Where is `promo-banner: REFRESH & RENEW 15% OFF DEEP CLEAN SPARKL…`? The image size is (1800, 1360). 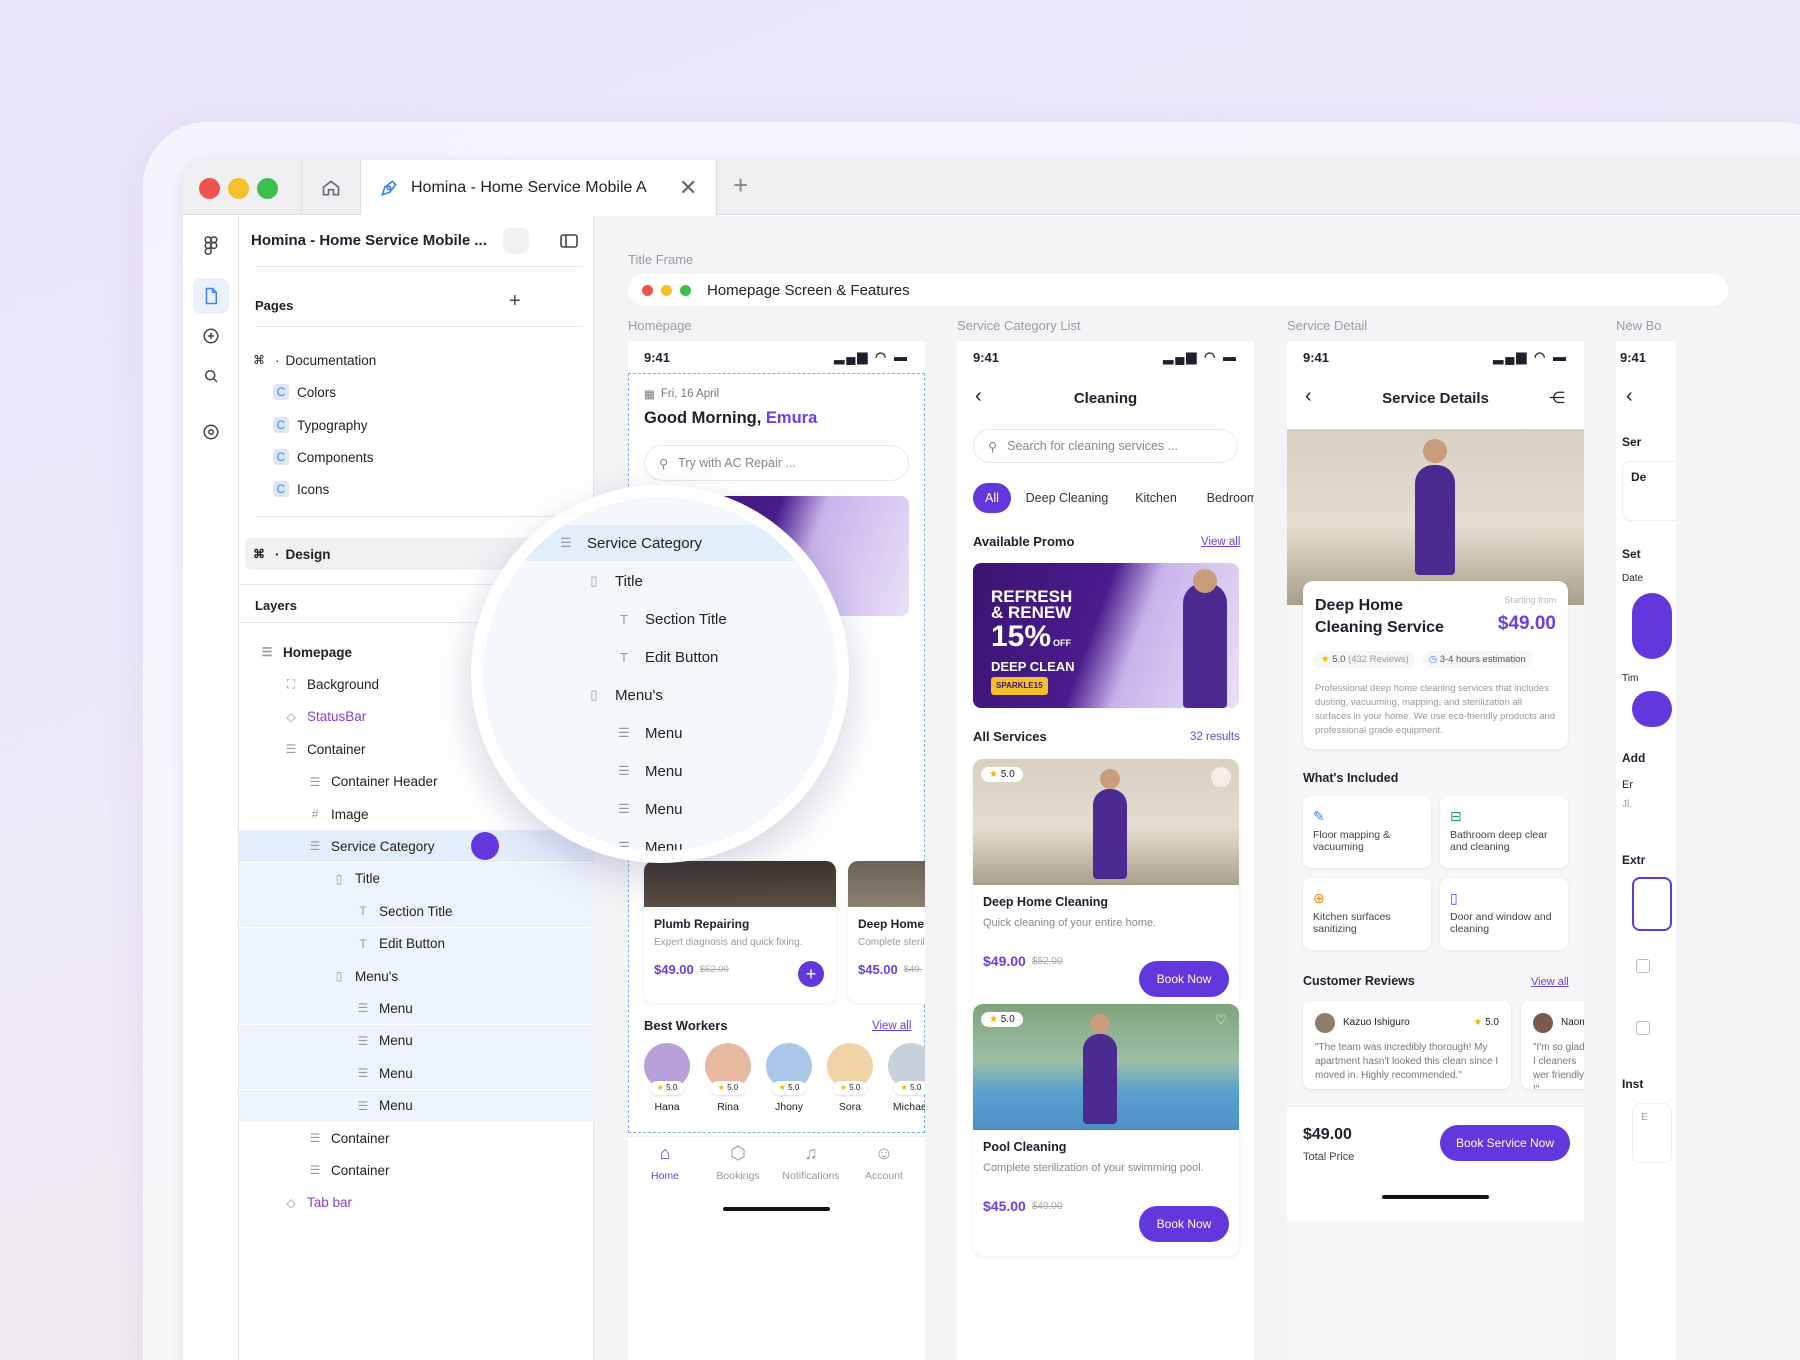 promo-banner: REFRESH & RENEW 15% OFF DEEP CLEAN SPARKL… is located at coordinates (1106, 635).